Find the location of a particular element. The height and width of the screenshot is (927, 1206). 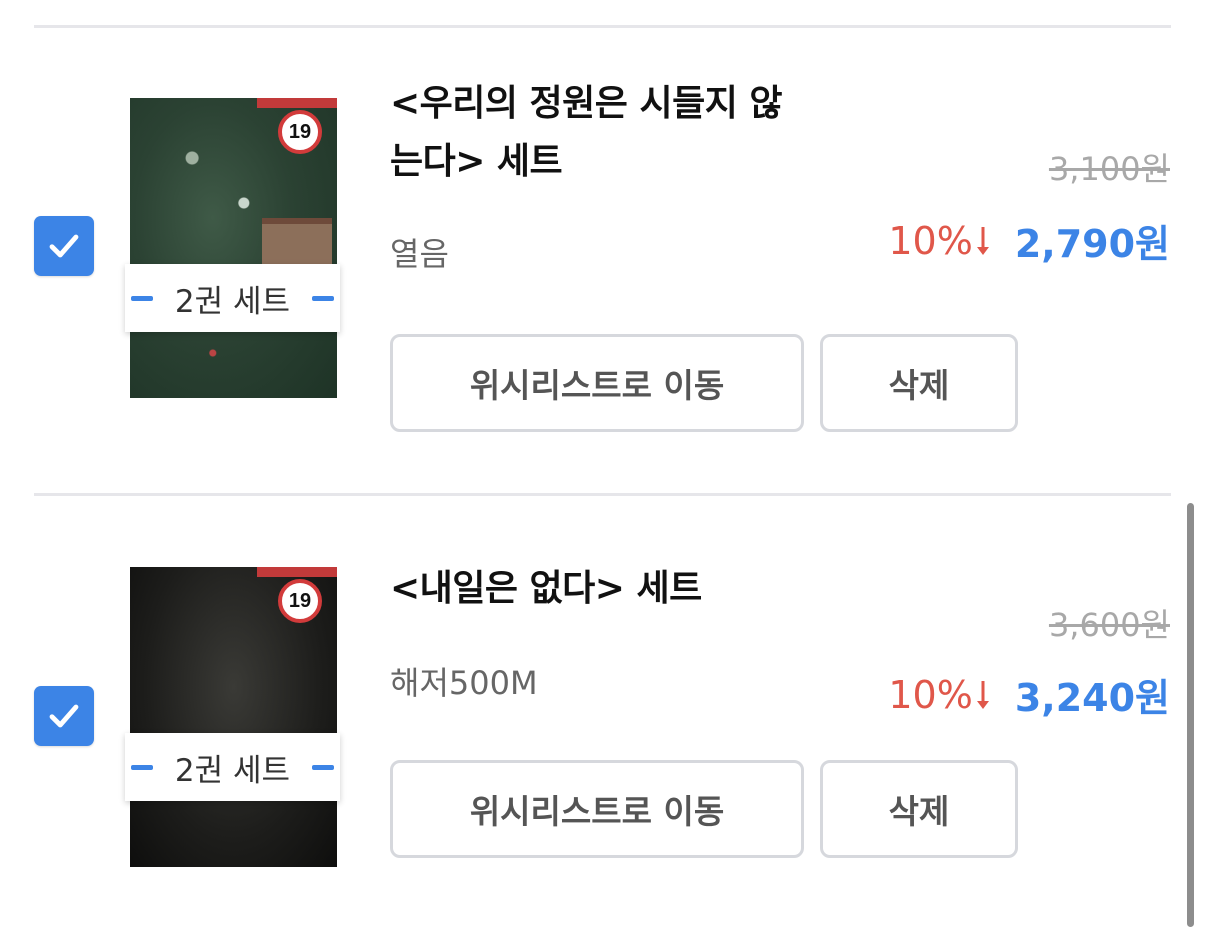

price-line: 10% 3,240원 is located at coordinates (1029, 694).